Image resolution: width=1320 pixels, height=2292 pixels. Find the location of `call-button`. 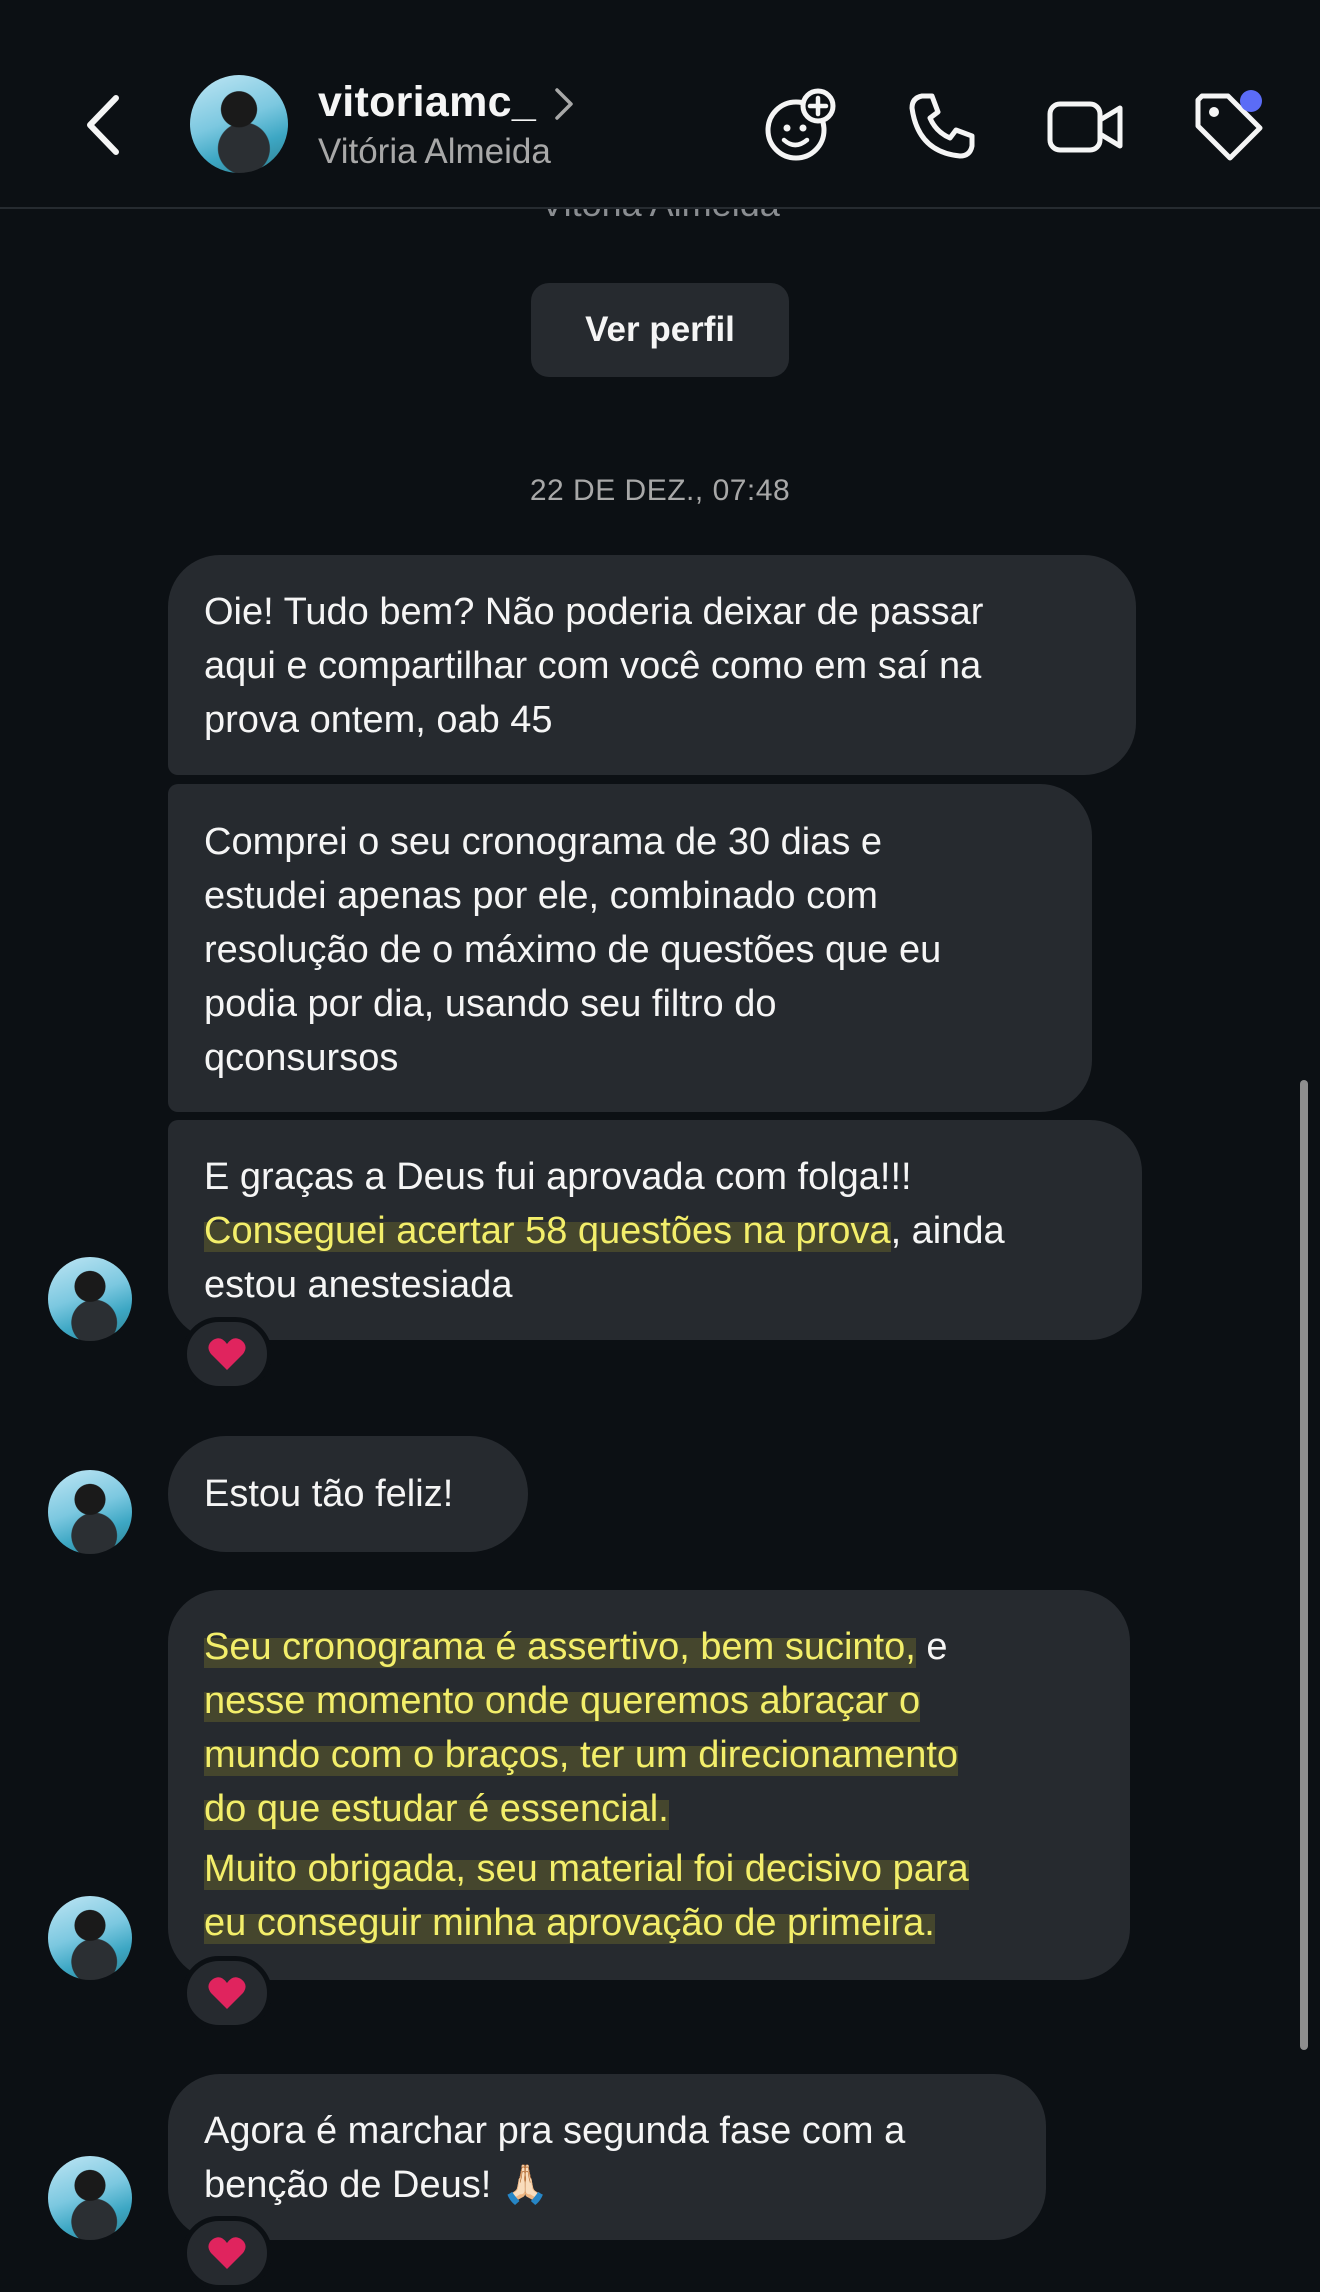

call-button is located at coordinates (942, 126).